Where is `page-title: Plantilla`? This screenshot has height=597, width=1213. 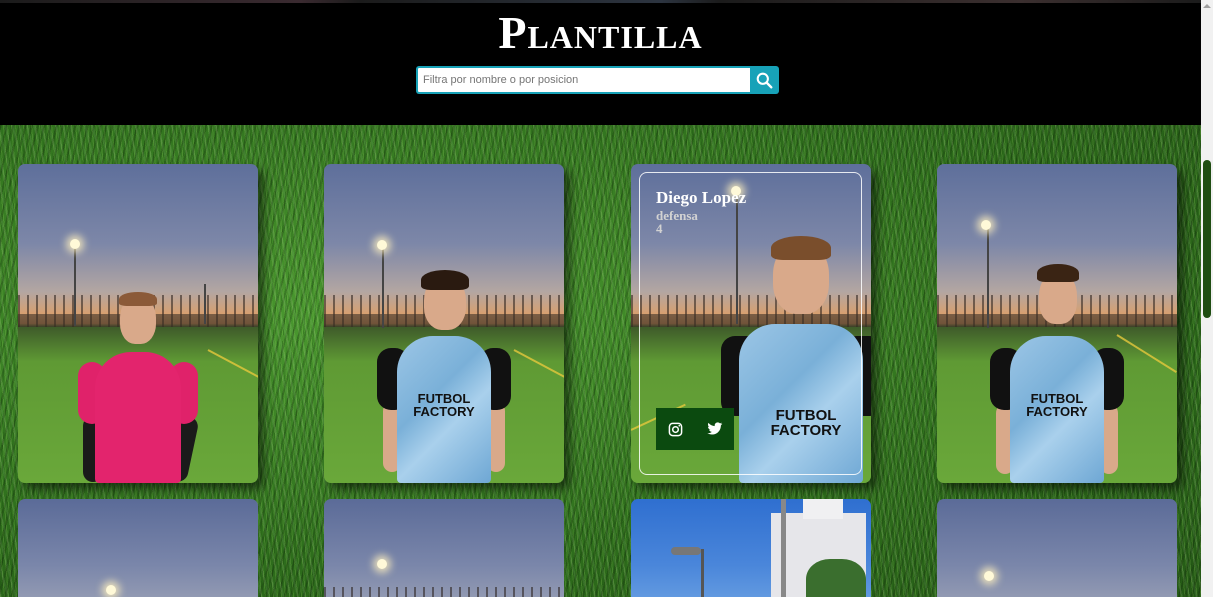 page-title: Plantilla is located at coordinates (600, 32).